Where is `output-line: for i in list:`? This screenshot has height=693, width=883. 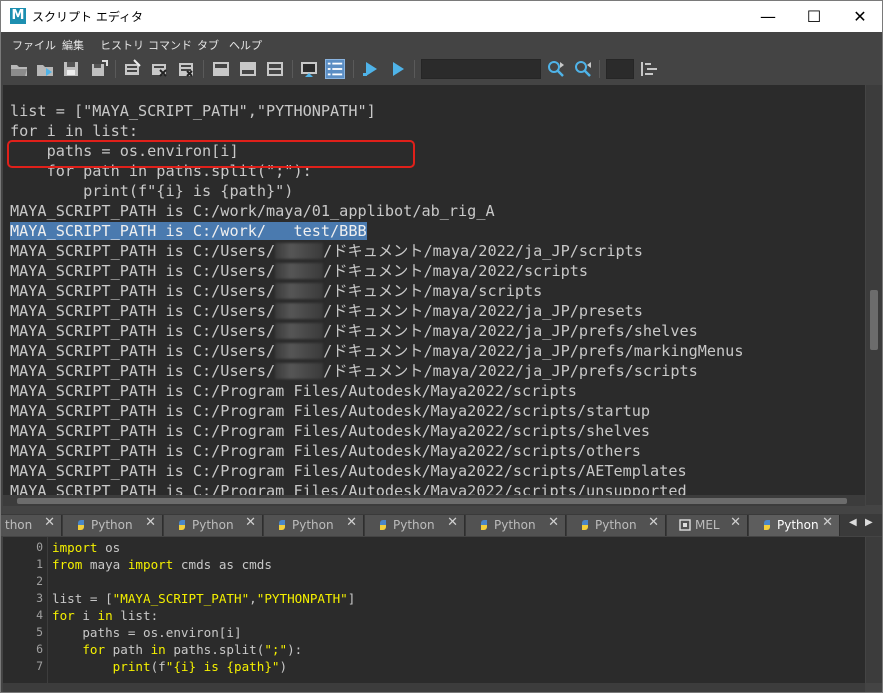 output-line: for i in list: is located at coordinates (74, 131).